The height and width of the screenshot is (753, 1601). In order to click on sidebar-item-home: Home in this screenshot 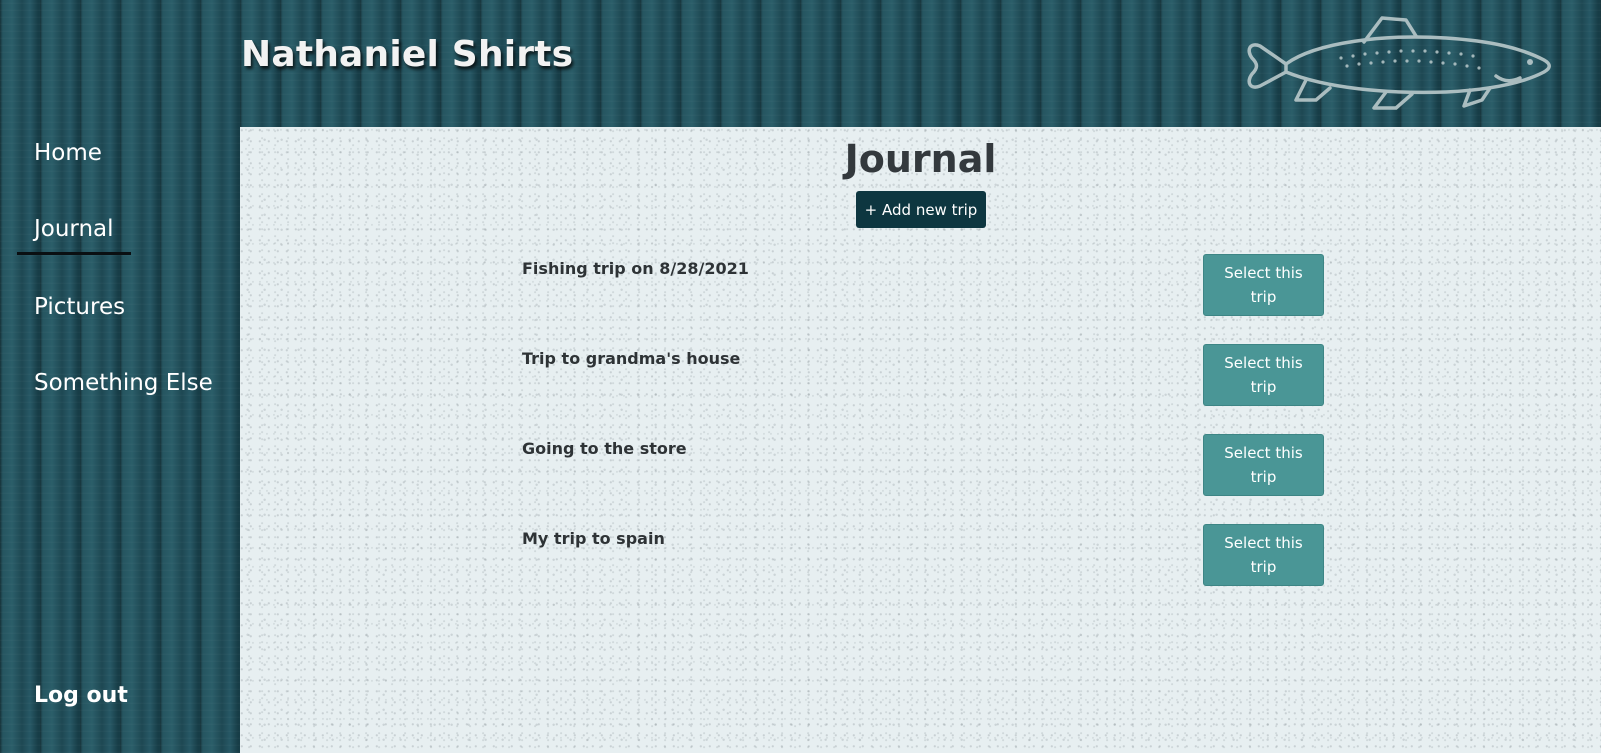, I will do `click(68, 153)`.